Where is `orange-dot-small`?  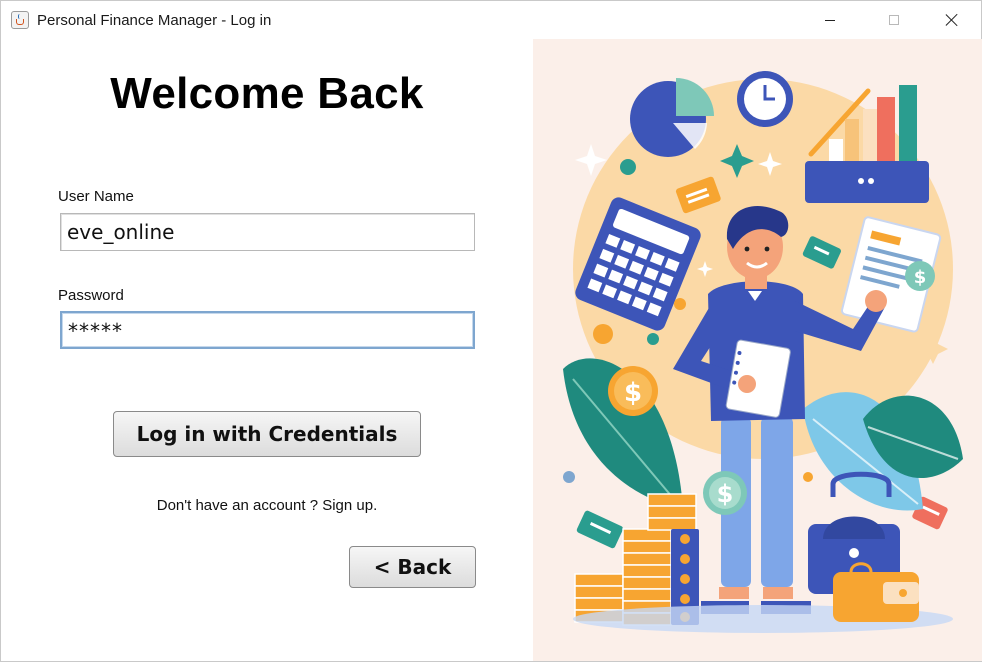 orange-dot-small is located at coordinates (680, 304).